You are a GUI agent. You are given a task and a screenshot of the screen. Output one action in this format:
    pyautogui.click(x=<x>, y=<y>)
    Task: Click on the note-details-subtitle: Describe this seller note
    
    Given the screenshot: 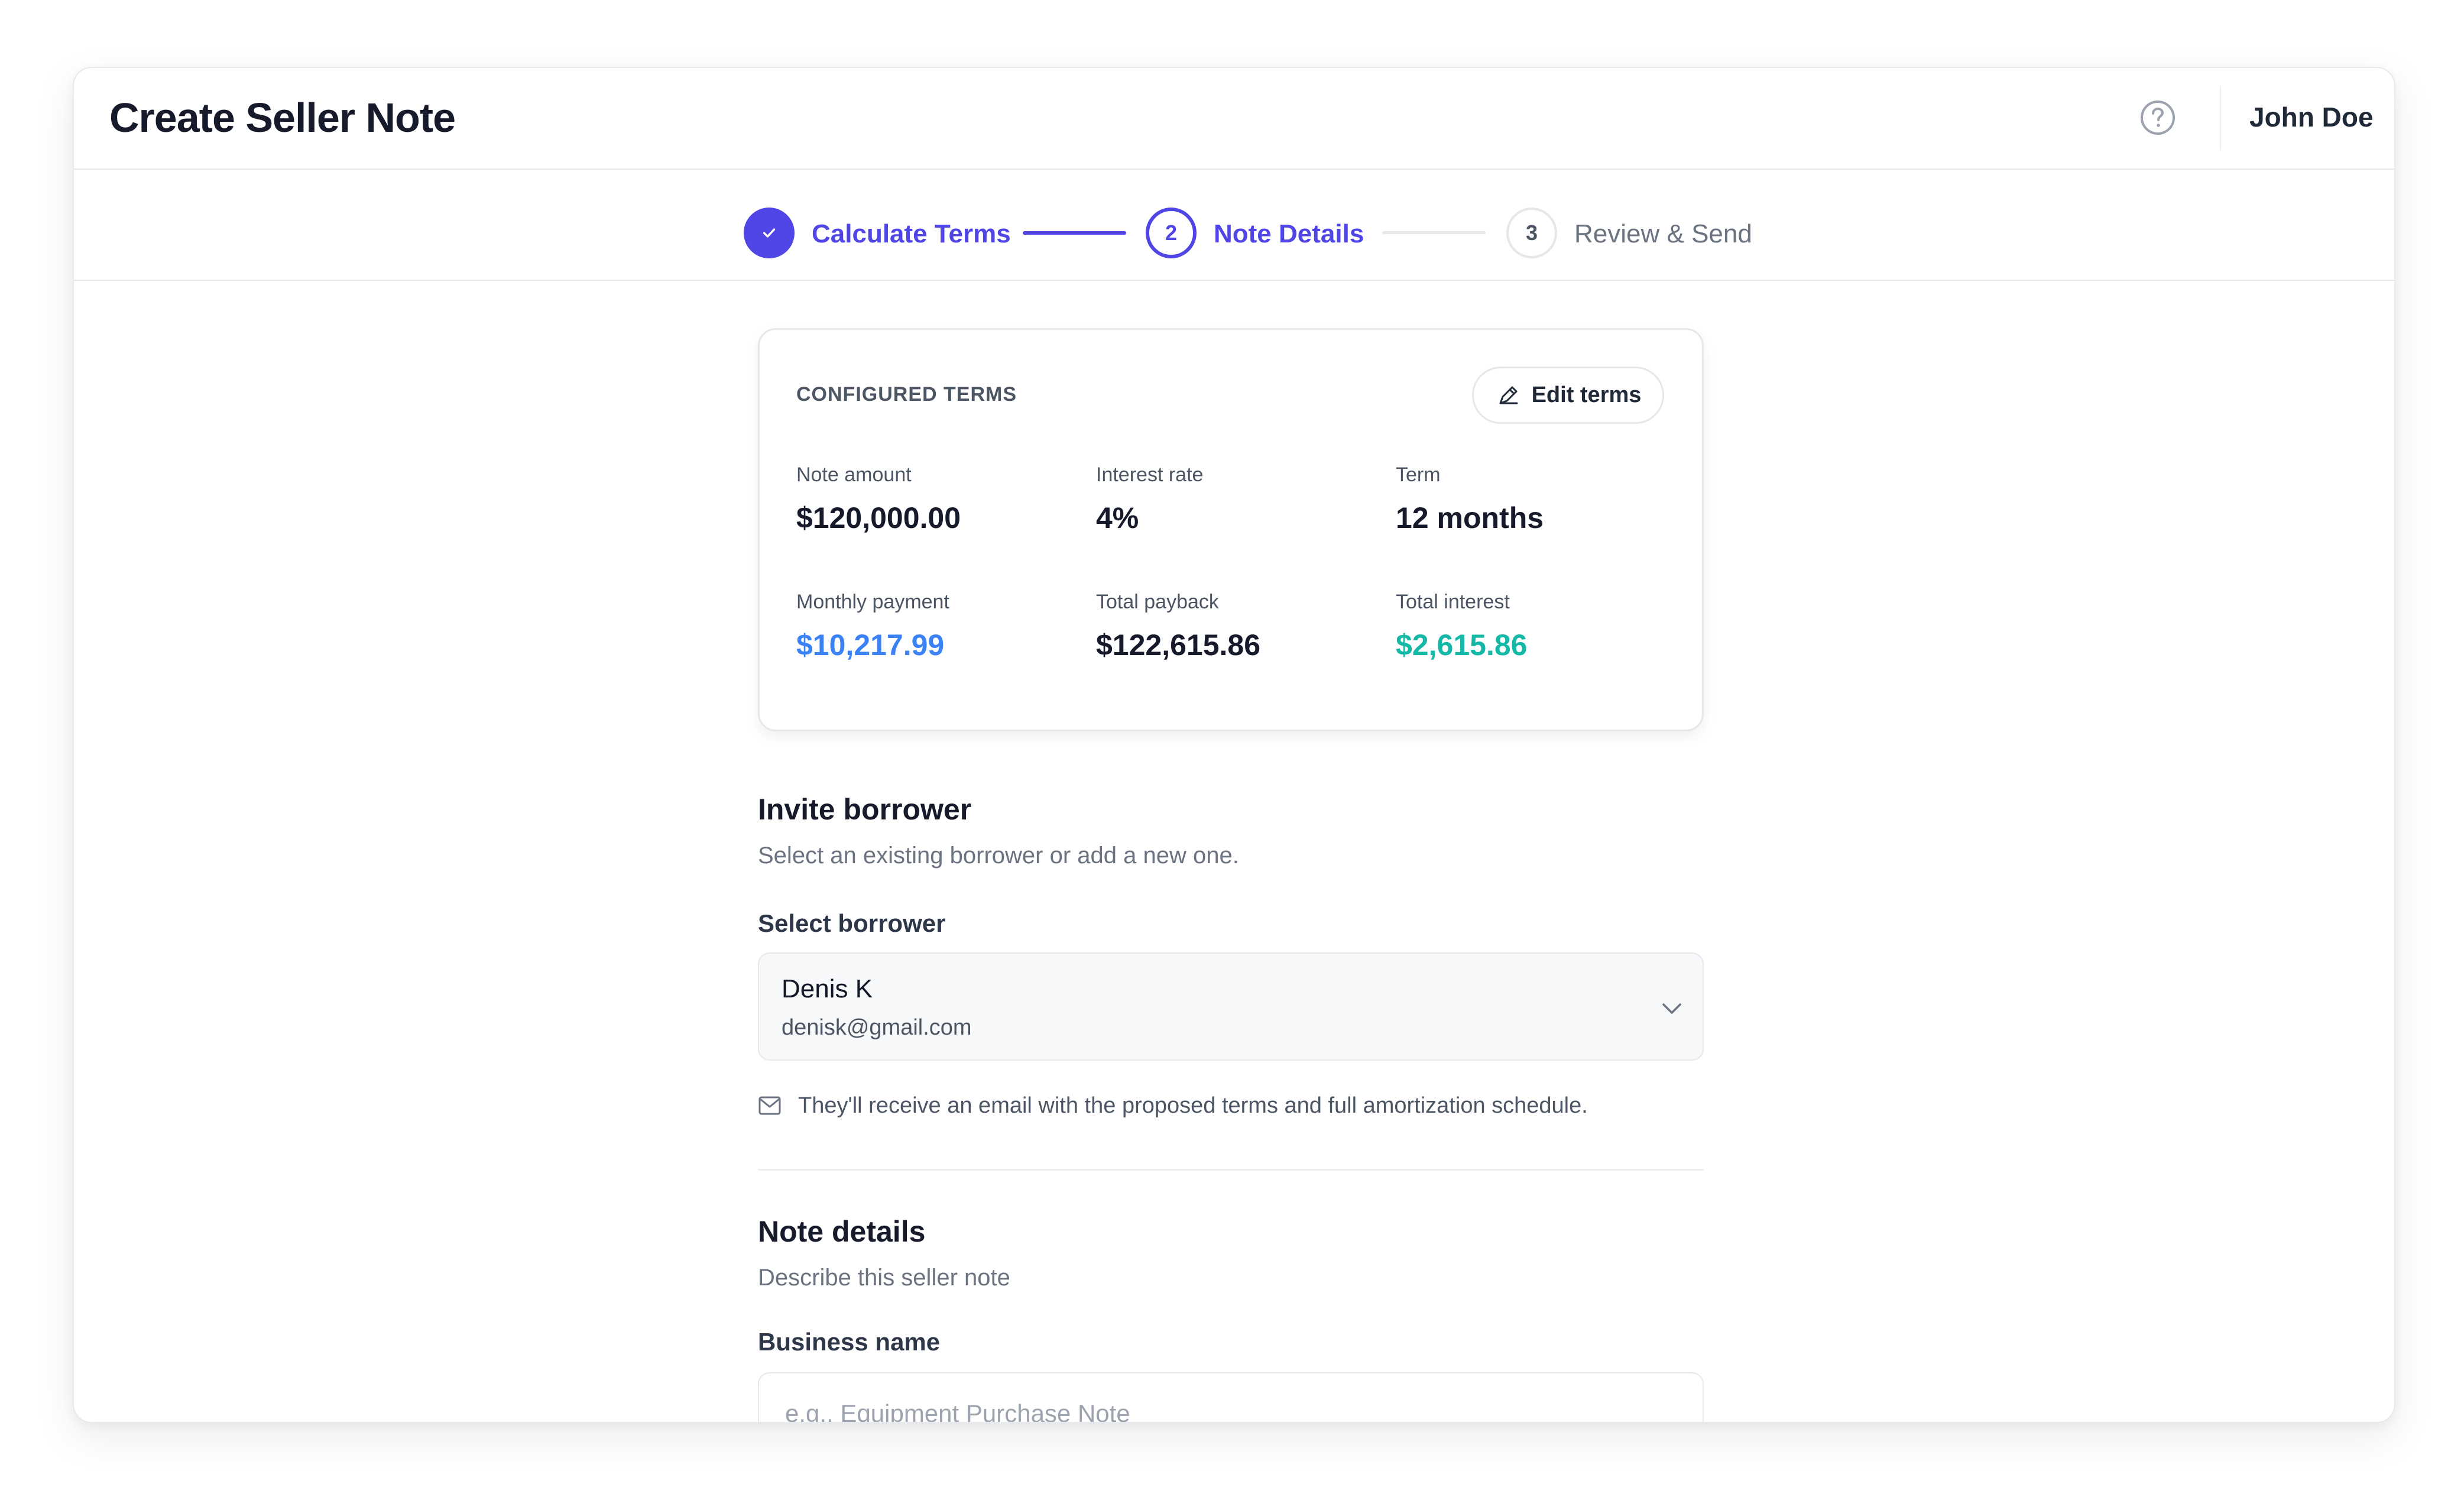 What is the action you would take?
    pyautogui.click(x=884, y=1278)
    